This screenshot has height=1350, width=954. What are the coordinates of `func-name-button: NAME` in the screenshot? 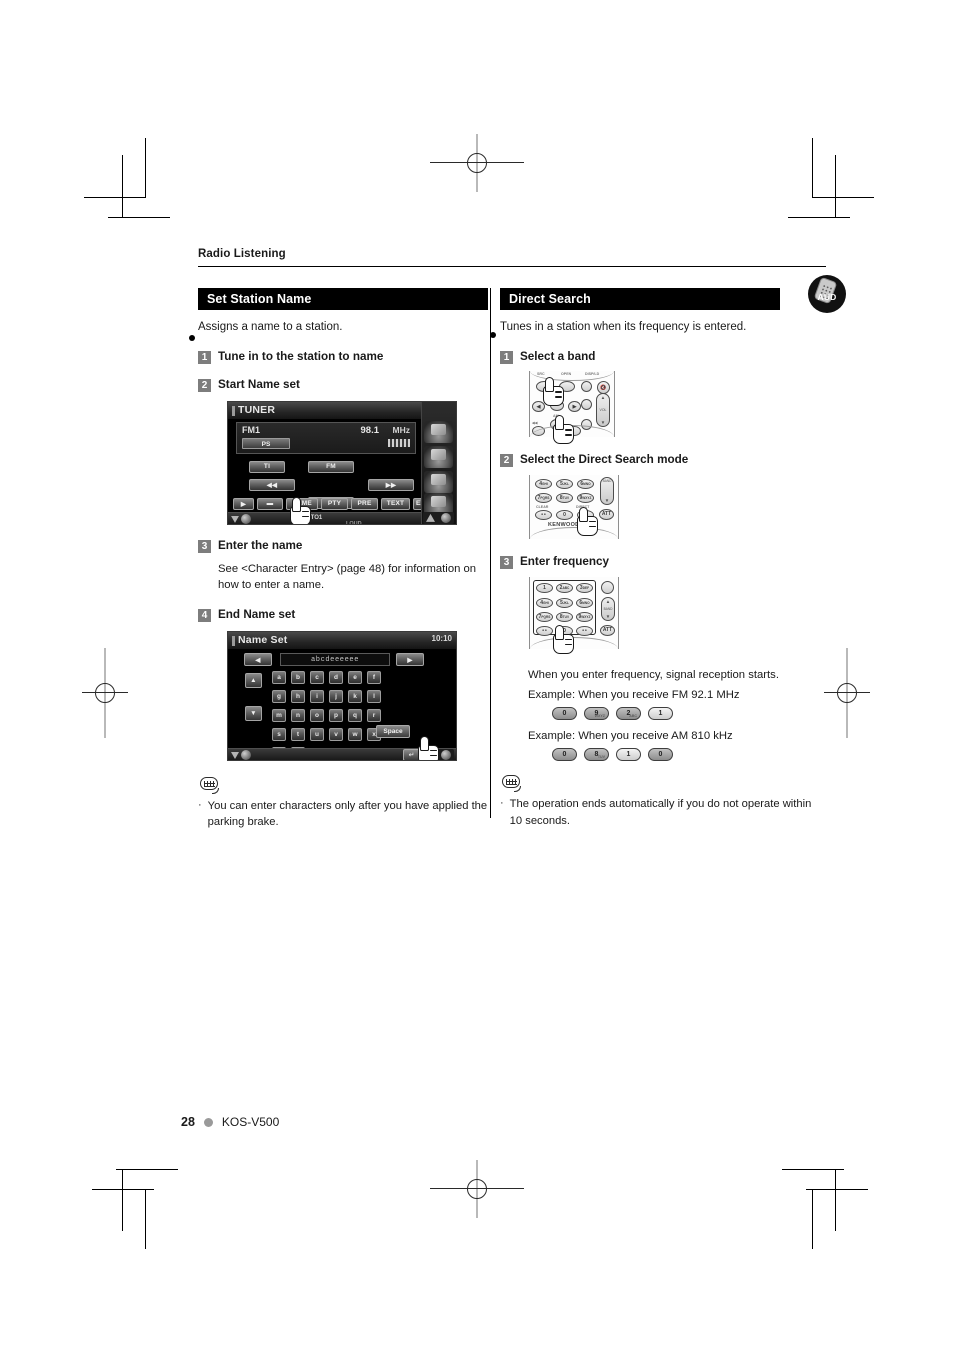 It's located at (302, 503).